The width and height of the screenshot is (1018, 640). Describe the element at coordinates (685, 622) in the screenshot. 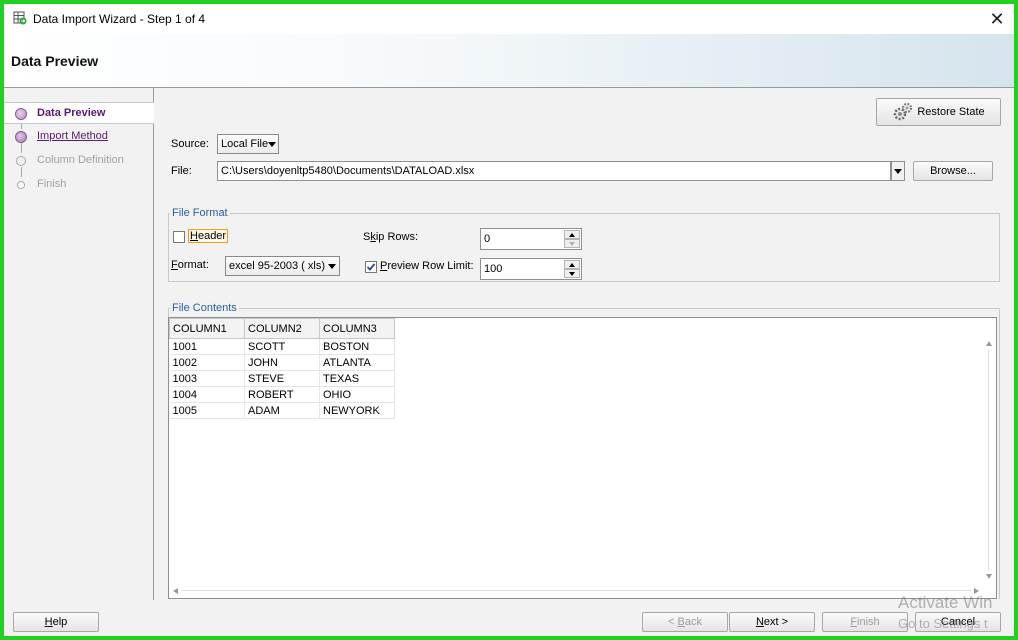

I see `back-button: < Back` at that location.